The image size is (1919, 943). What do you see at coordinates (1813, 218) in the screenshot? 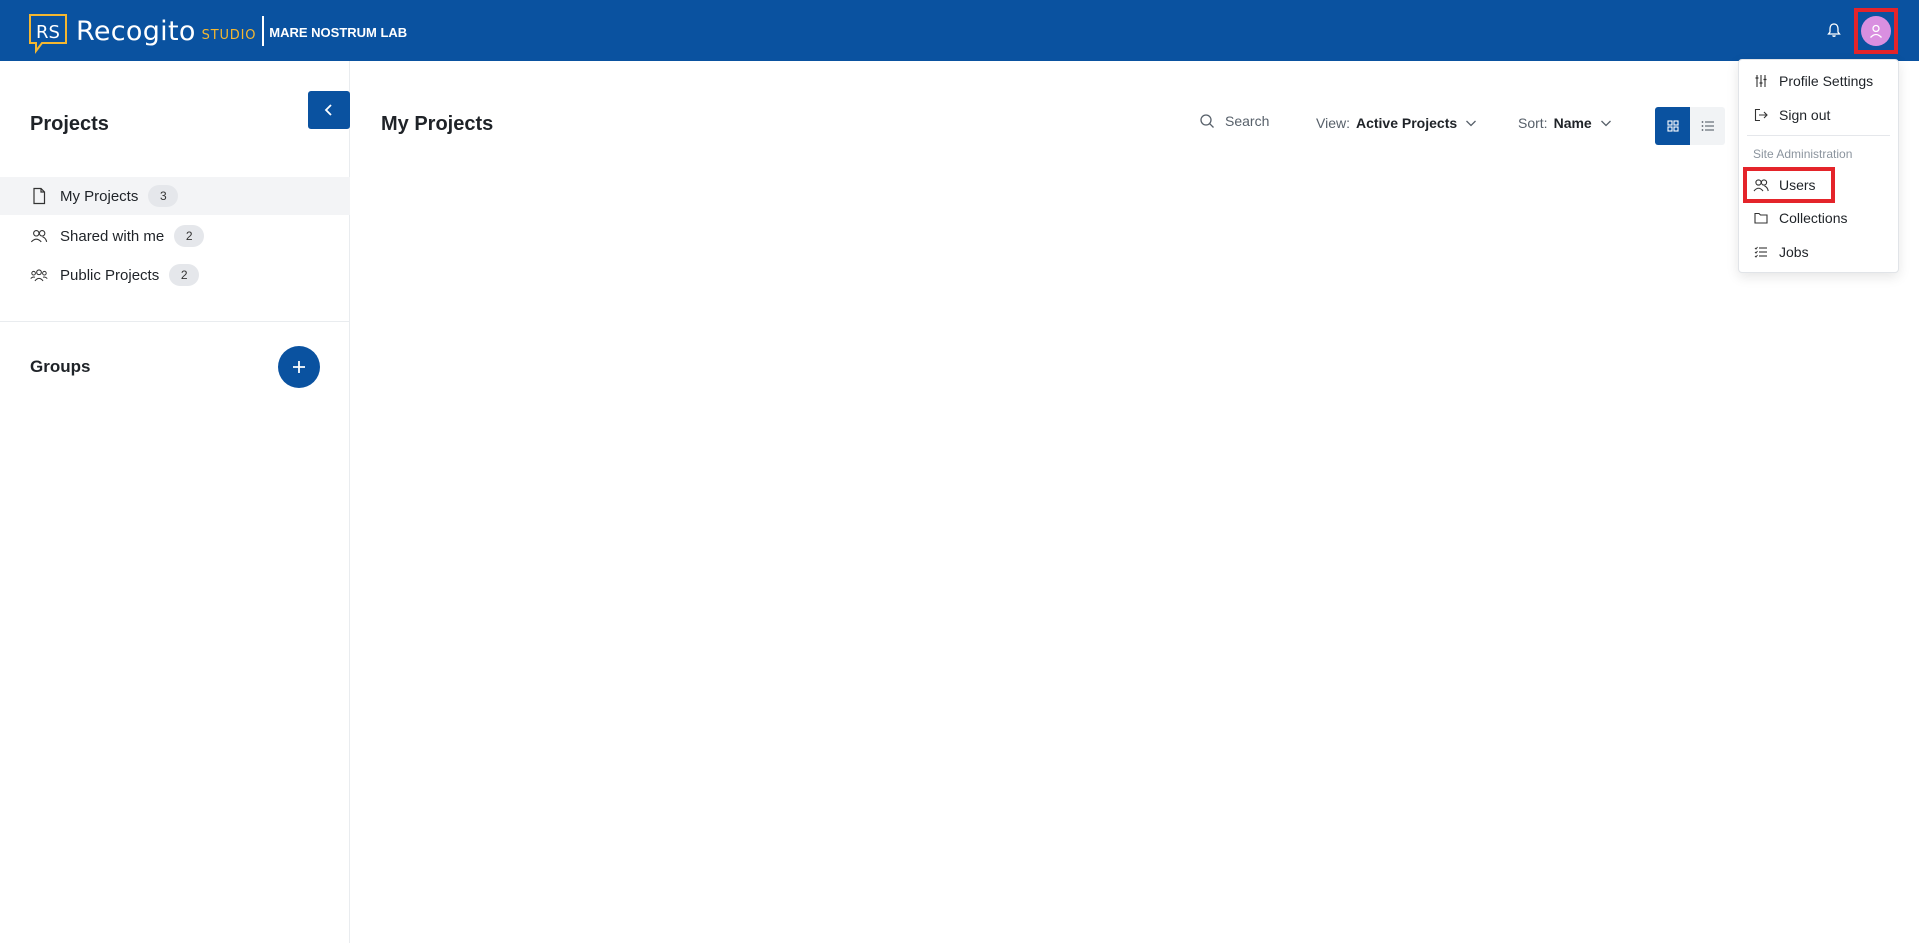
I see `menu-item-label: Collections` at bounding box center [1813, 218].